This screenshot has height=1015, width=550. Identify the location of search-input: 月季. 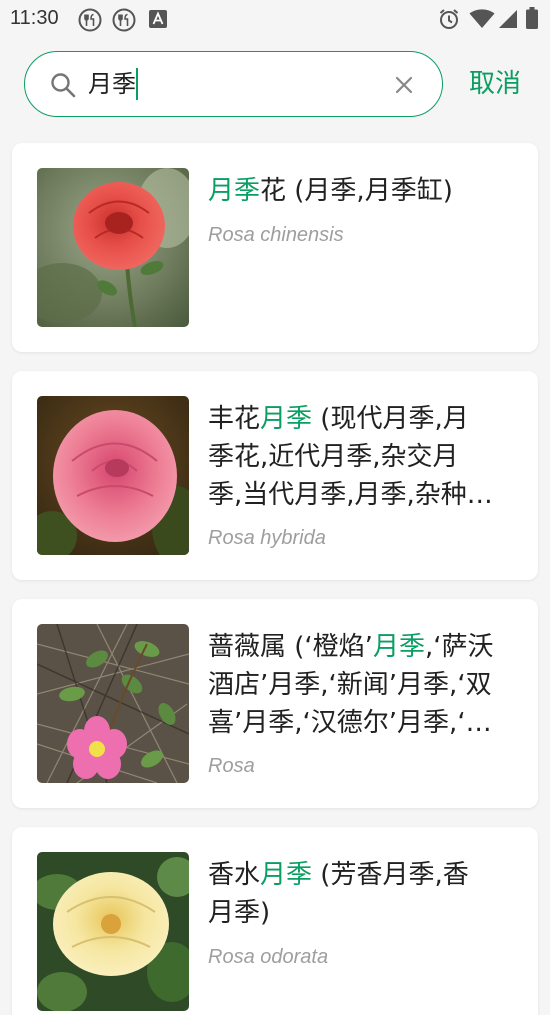
(113, 84).